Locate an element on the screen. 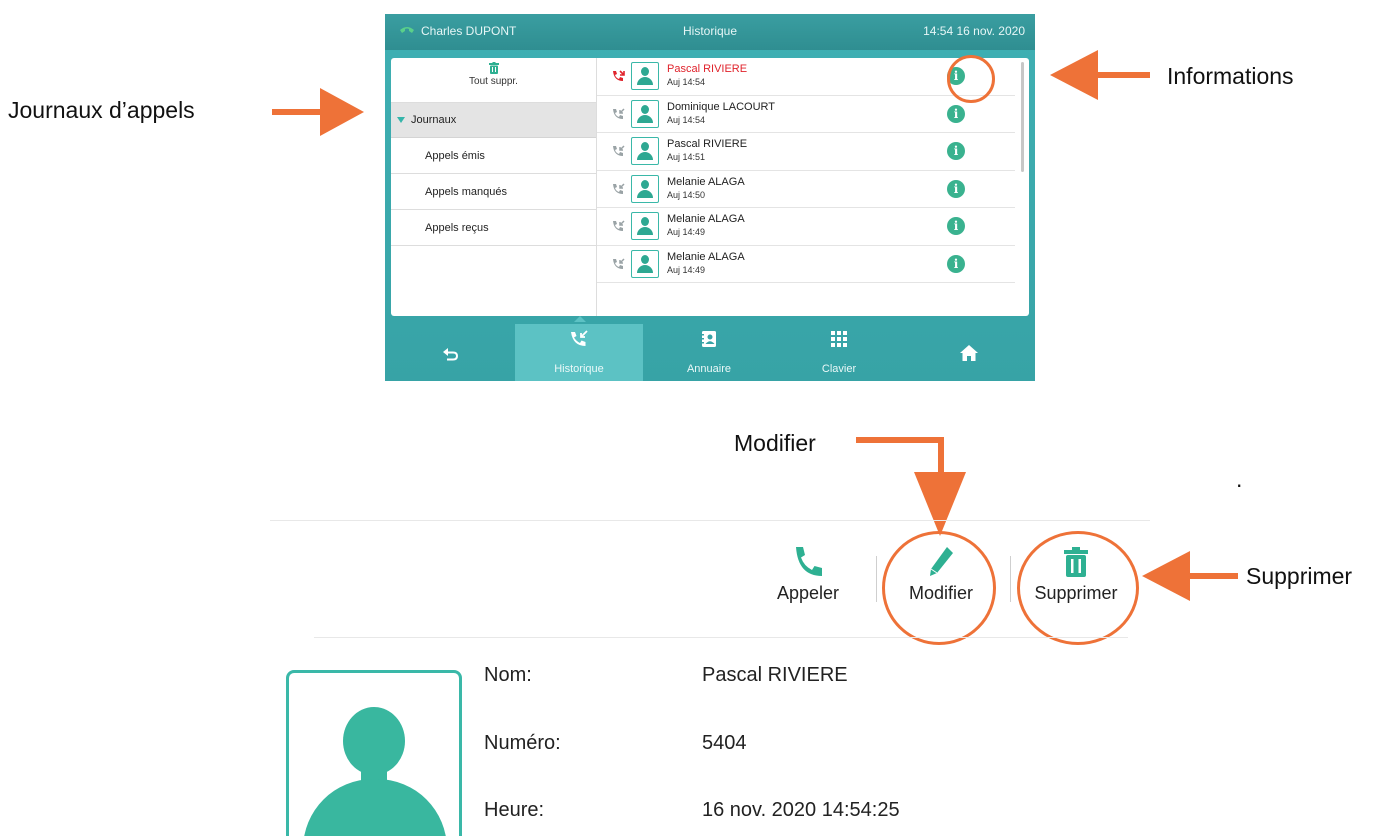  call-log-row: Dominique LACOURT Auj 14:54 i is located at coordinates (806, 114).